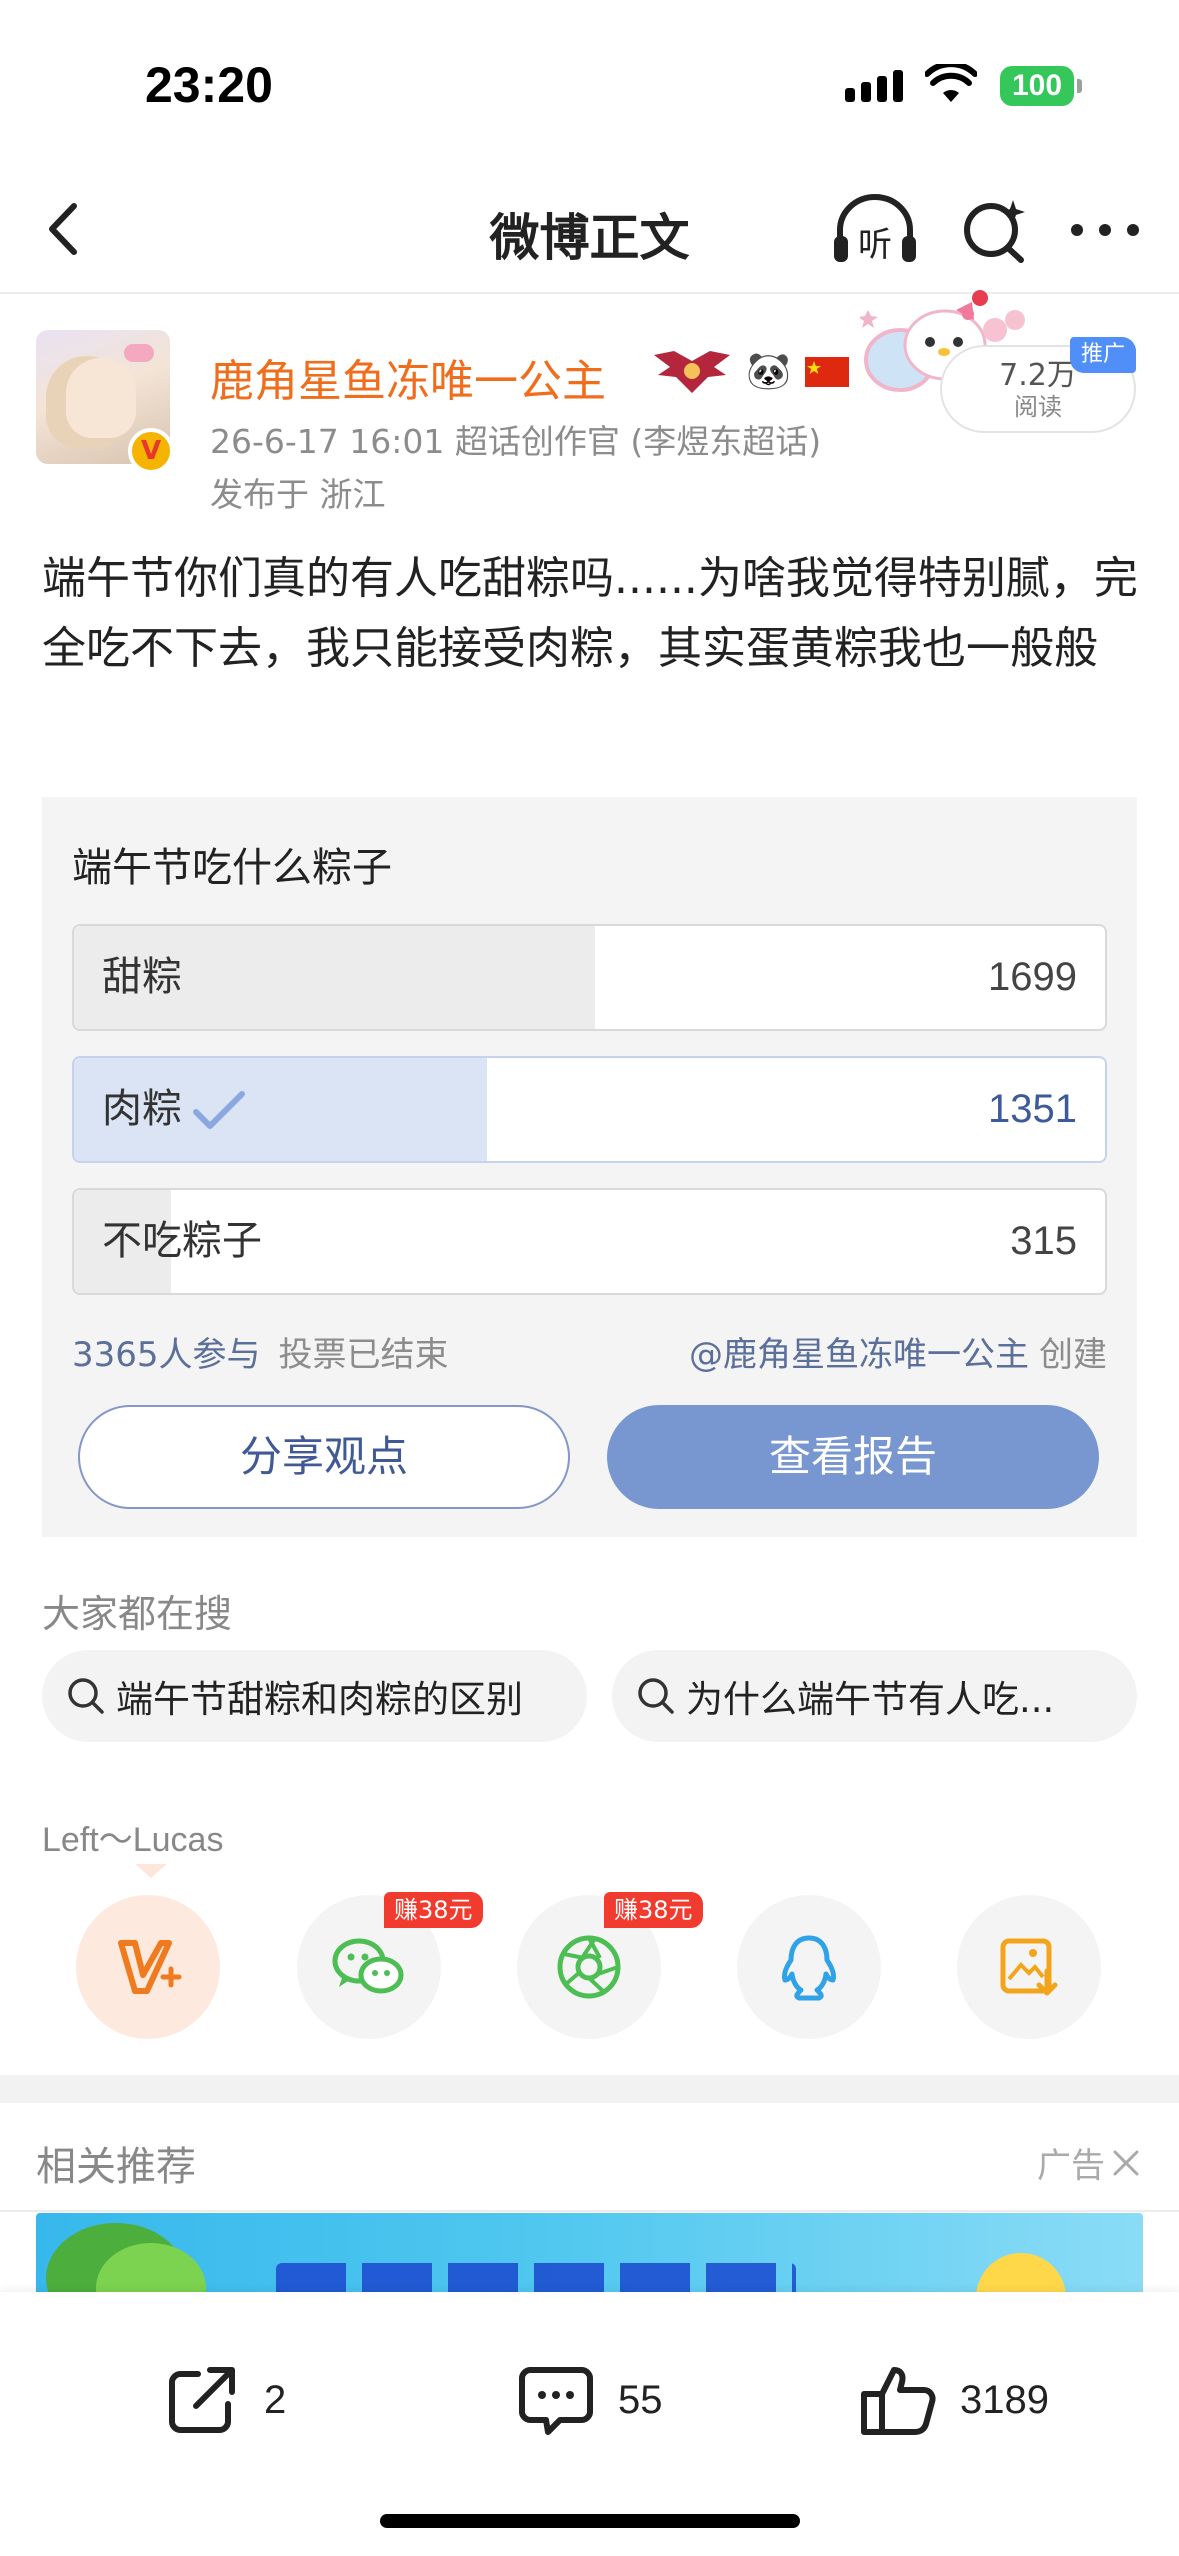 This screenshot has width=1179, height=2556. What do you see at coordinates (589, 977) in the screenshot?
I see `poll-option: 甜粽 1699` at bounding box center [589, 977].